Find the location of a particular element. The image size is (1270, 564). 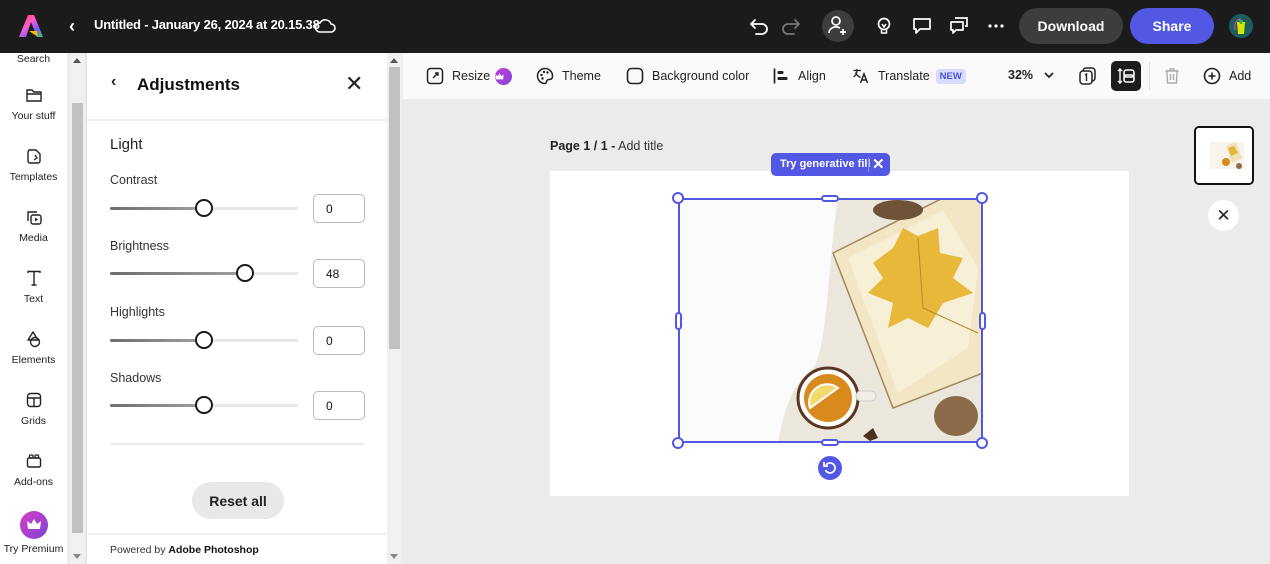

page-thumbnail-image is located at coordinates (1224, 155).